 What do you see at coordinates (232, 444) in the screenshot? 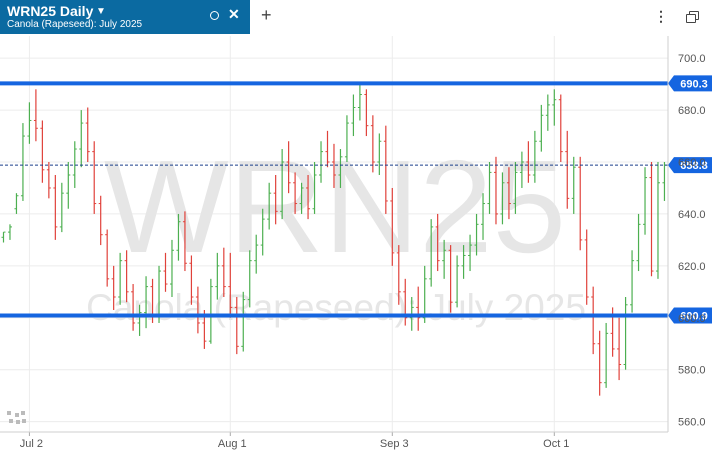
I see `x-tick-label: Aug 1` at bounding box center [232, 444].